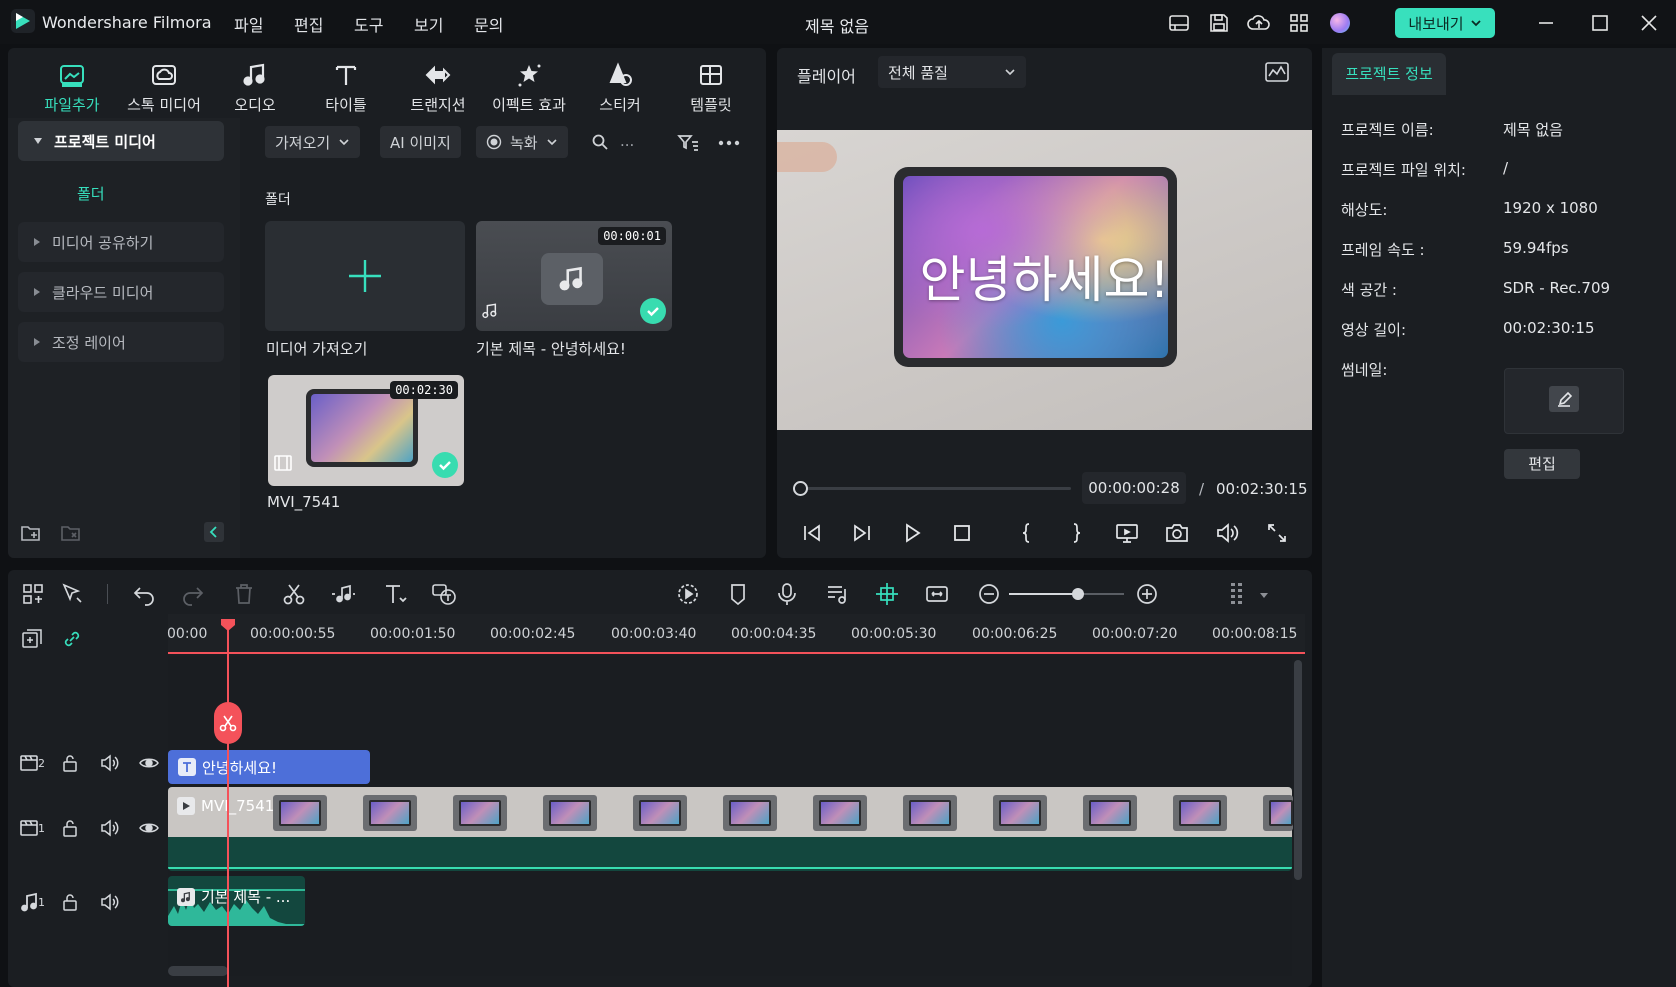  I want to click on menu-view: 보기, so click(428, 24).